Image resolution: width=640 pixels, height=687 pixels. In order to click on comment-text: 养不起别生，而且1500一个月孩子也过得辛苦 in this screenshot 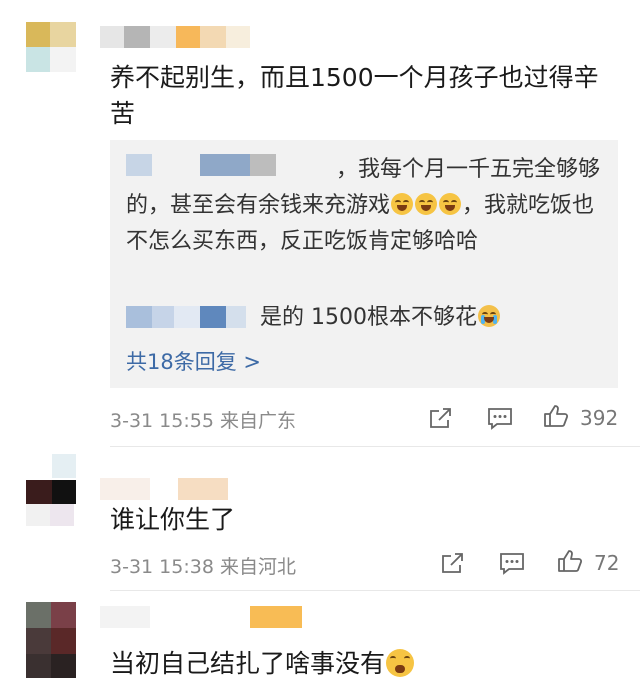, I will do `click(354, 95)`.